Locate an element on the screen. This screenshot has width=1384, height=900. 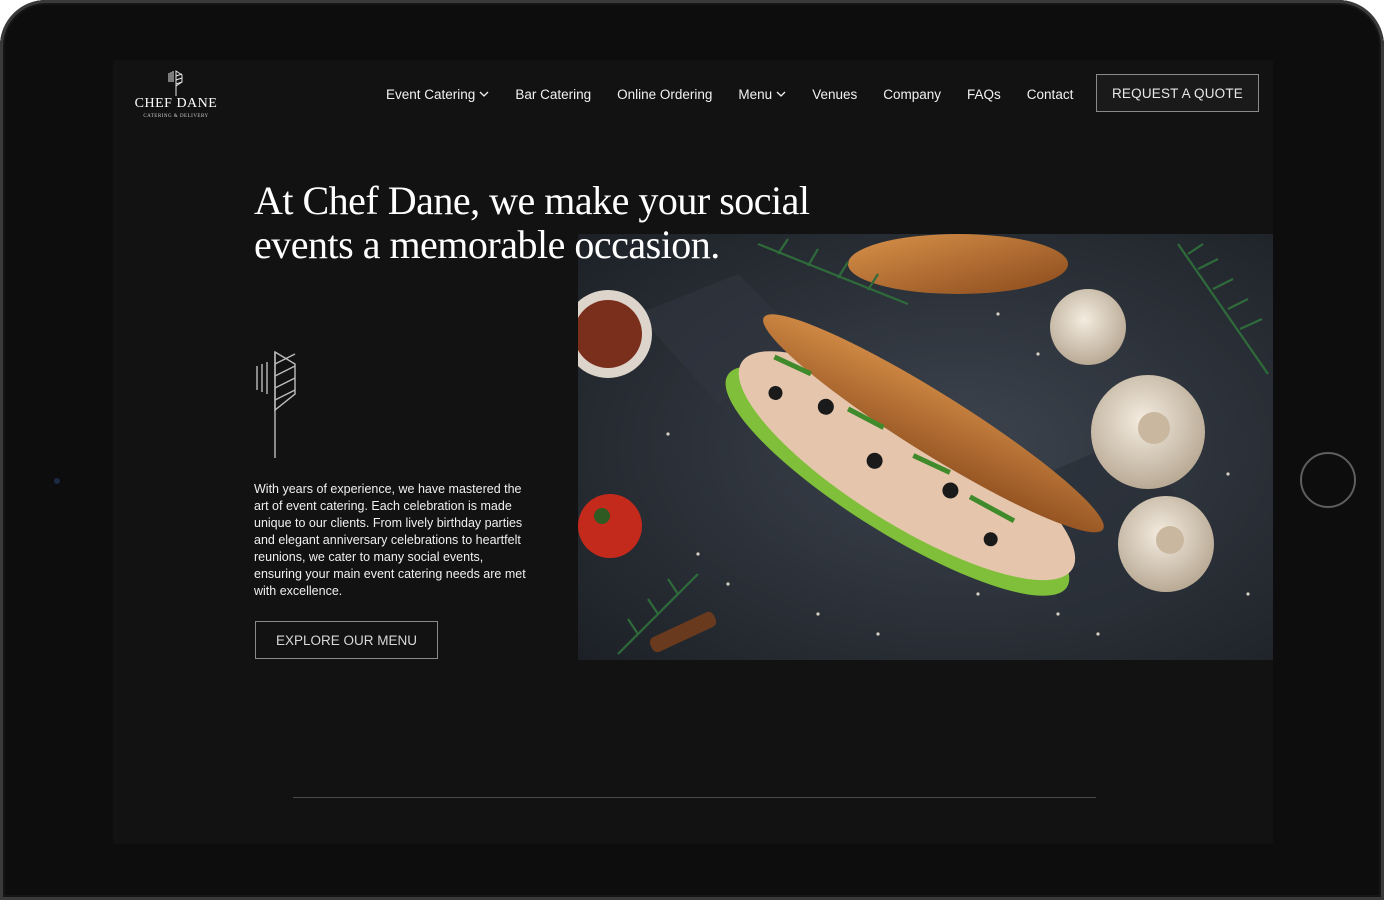
nav-menu: Menu is located at coordinates (762, 94).